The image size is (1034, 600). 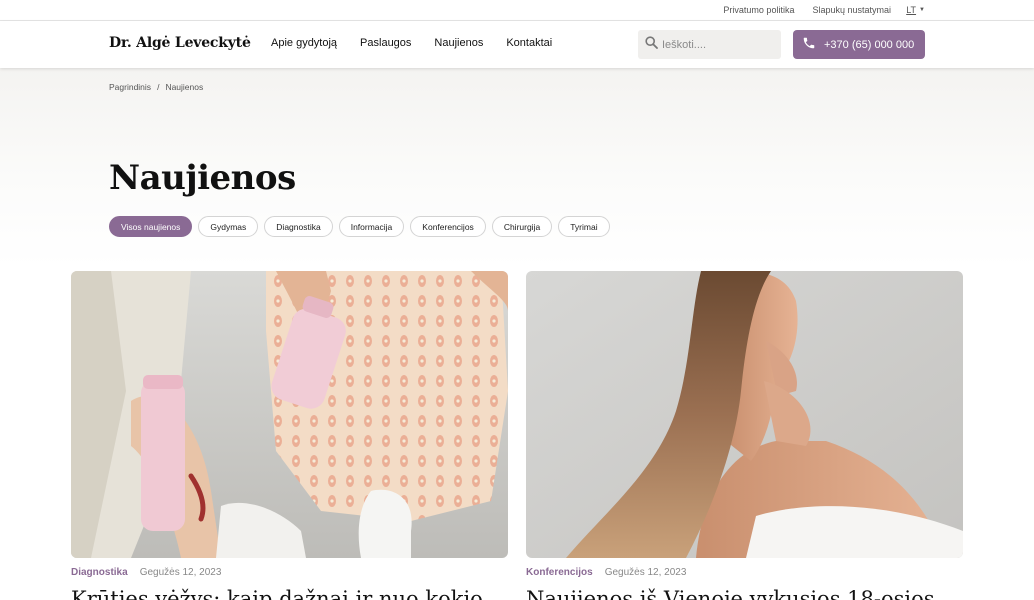 I want to click on cookie-settings-link: Slapukų nustatymai, so click(x=851, y=10).